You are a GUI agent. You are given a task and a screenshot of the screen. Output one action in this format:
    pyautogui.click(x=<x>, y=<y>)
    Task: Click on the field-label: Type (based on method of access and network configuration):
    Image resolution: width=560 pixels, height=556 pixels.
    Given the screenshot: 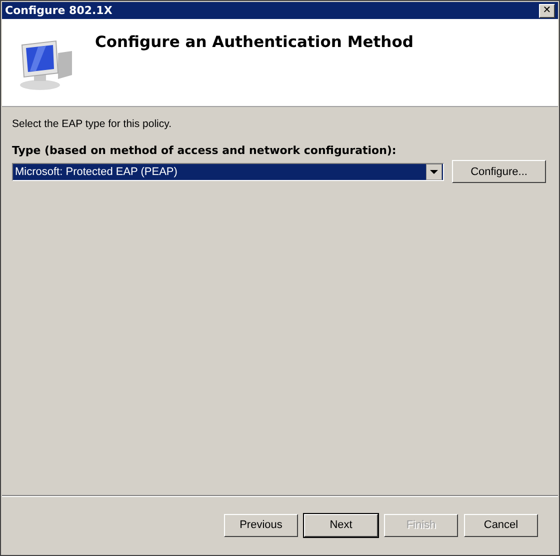 What is the action you would take?
    pyautogui.click(x=205, y=150)
    